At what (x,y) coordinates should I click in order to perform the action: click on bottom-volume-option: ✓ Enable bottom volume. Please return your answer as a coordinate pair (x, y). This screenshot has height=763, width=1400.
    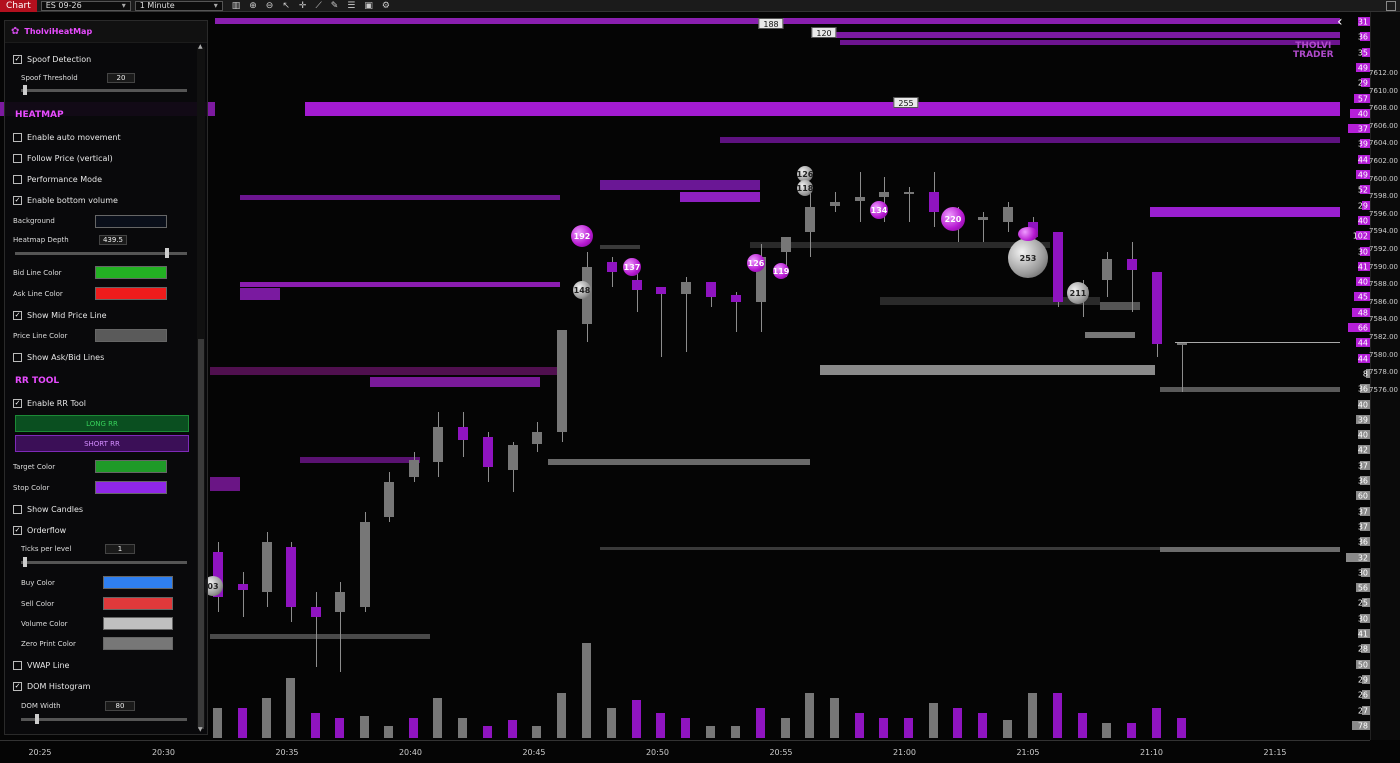
    Looking at the image, I should click on (65, 200).